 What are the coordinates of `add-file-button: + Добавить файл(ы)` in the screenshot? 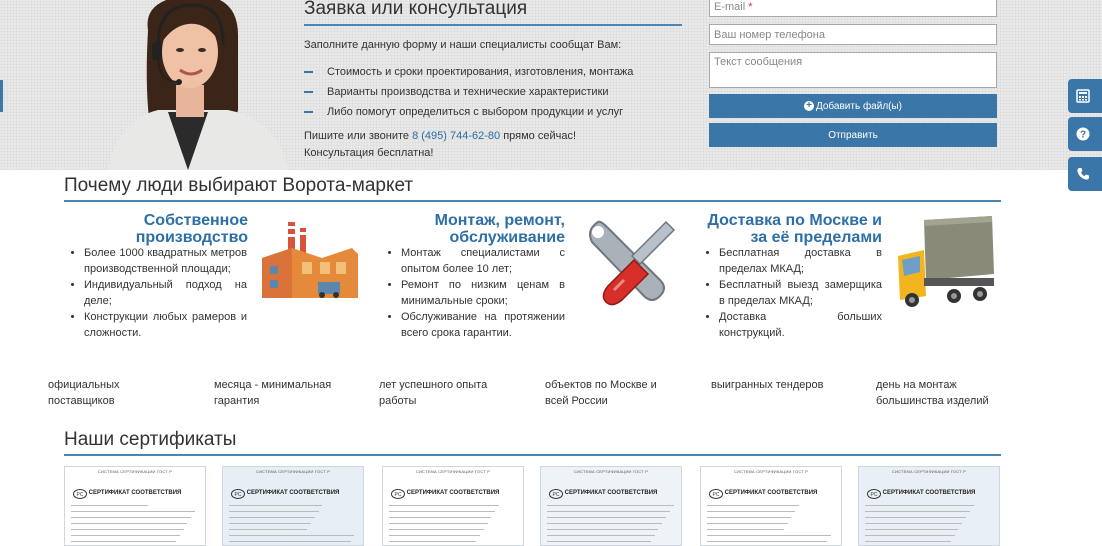 It's located at (853, 106).